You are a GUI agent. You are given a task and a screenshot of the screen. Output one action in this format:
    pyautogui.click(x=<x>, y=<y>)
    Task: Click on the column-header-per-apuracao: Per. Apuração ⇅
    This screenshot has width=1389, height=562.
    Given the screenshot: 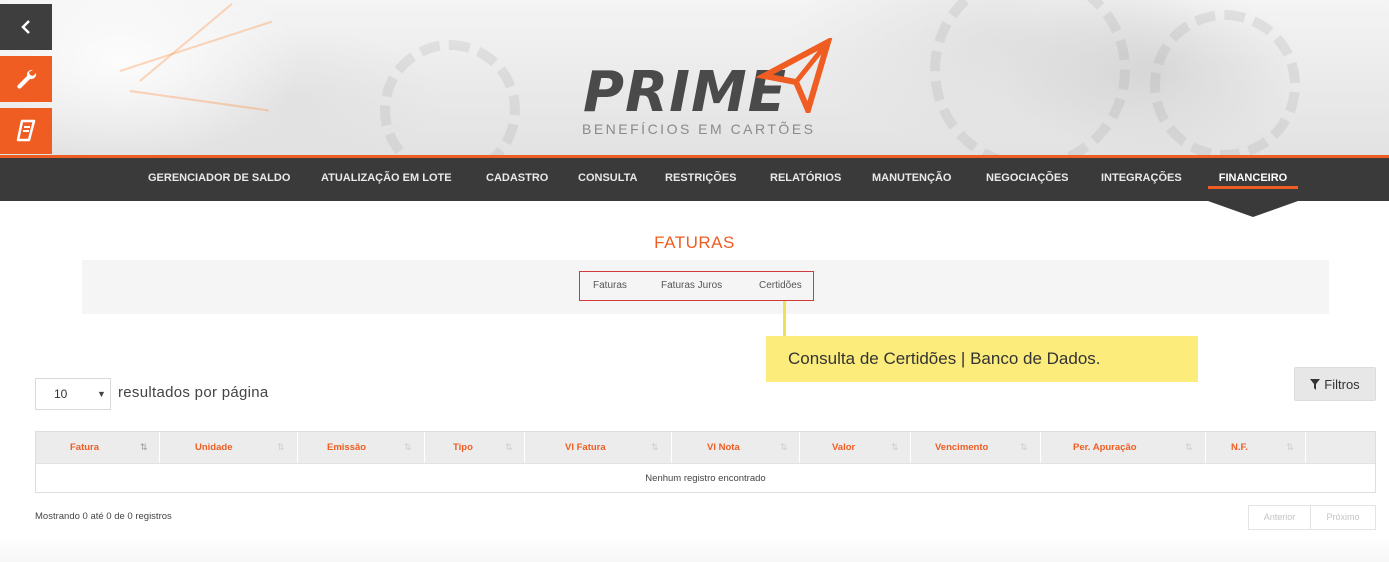 What is the action you would take?
    pyautogui.click(x=1123, y=447)
    